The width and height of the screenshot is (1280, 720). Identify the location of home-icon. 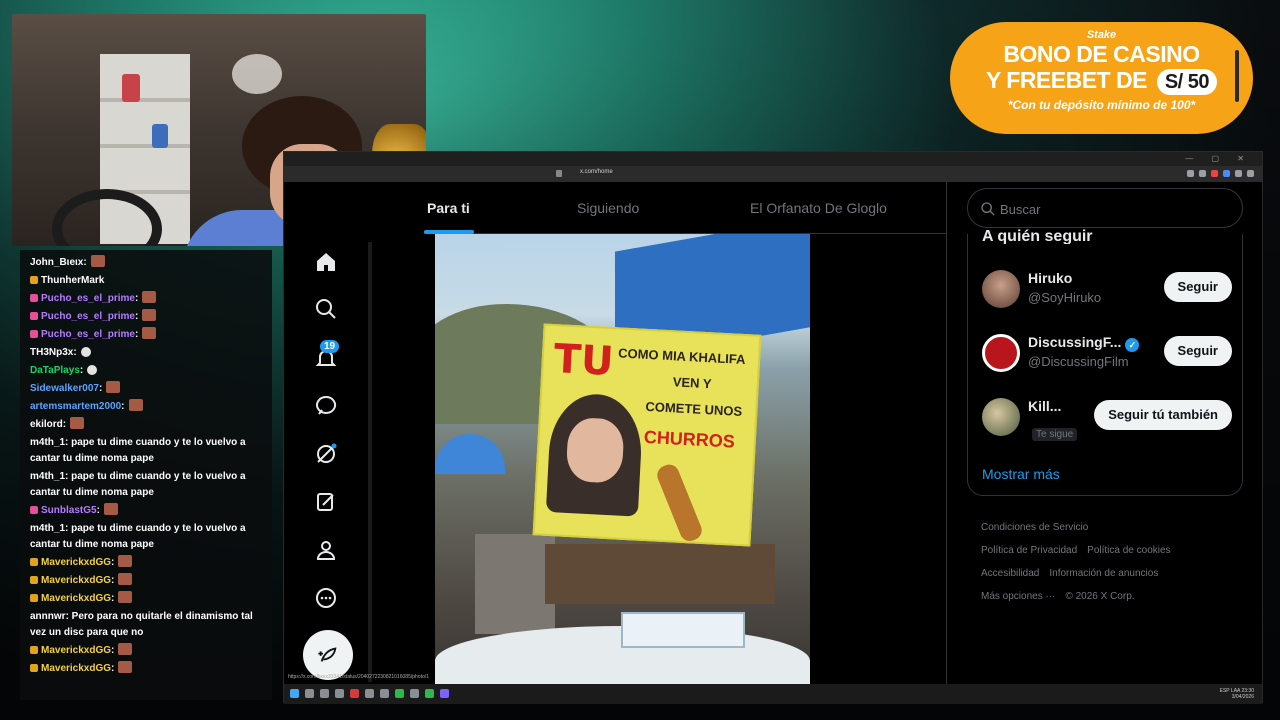
(326, 262).